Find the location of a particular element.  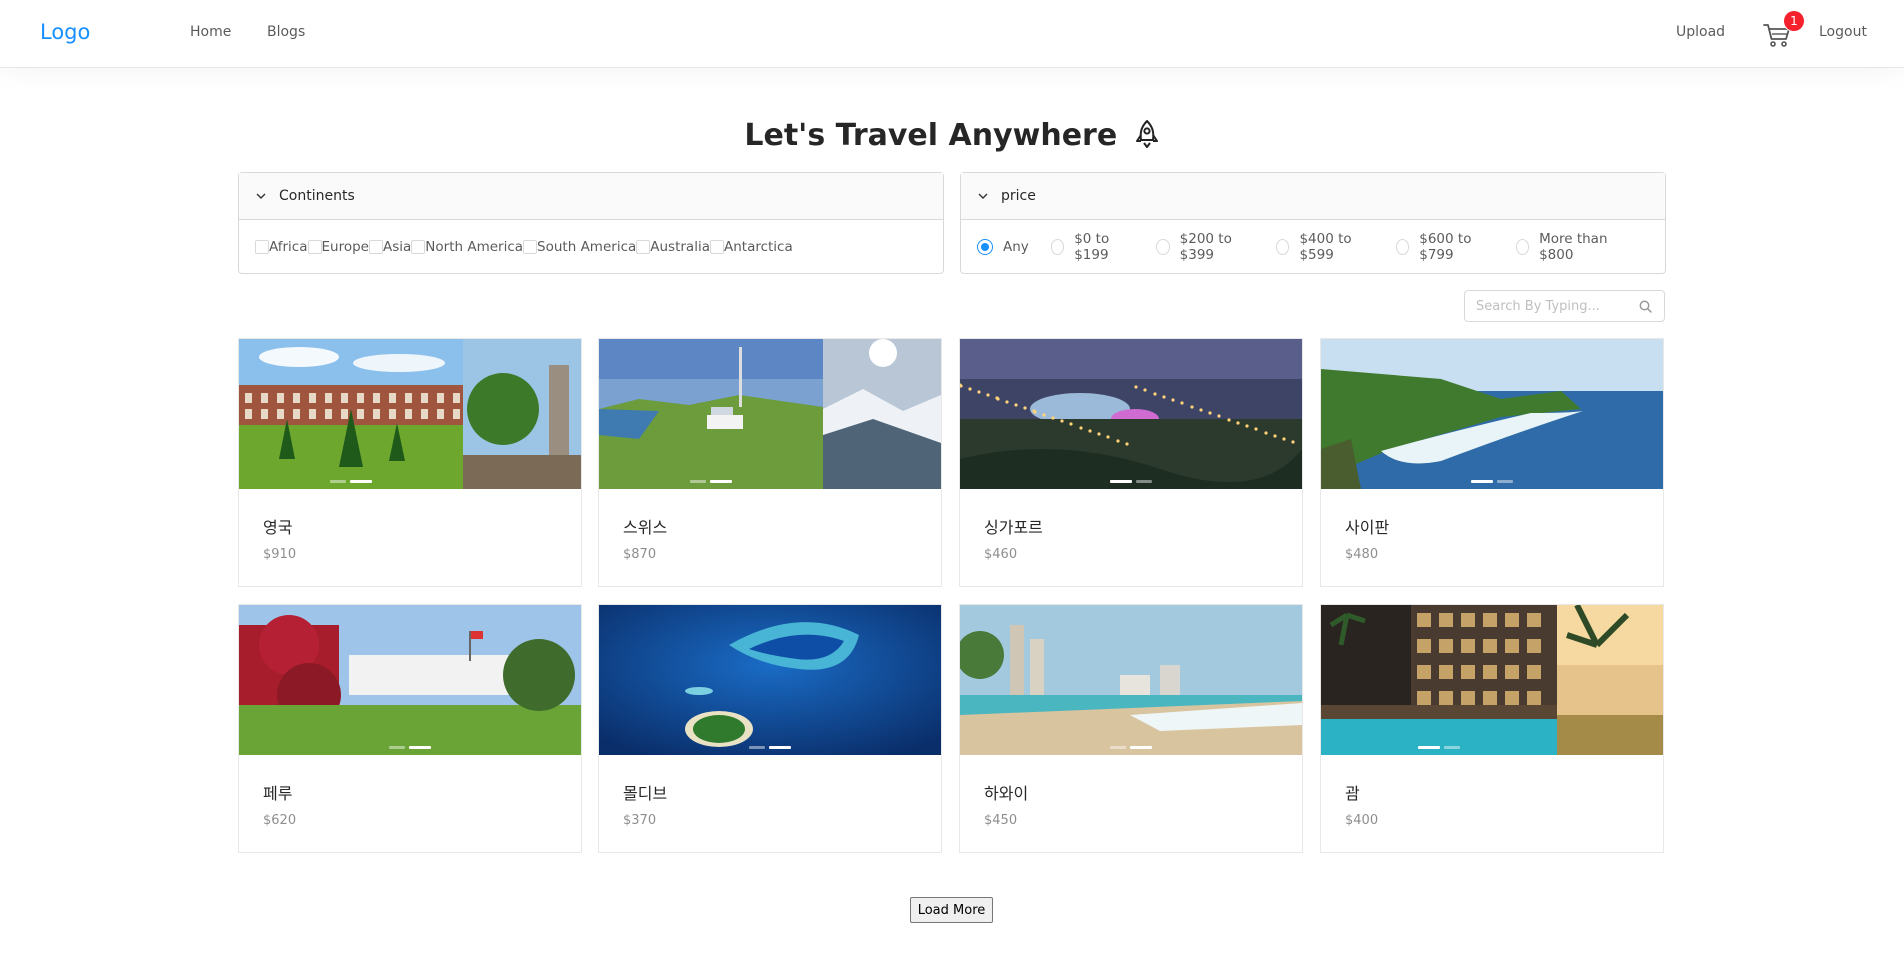

product-card: 사이판 $480 is located at coordinates (1492, 462).